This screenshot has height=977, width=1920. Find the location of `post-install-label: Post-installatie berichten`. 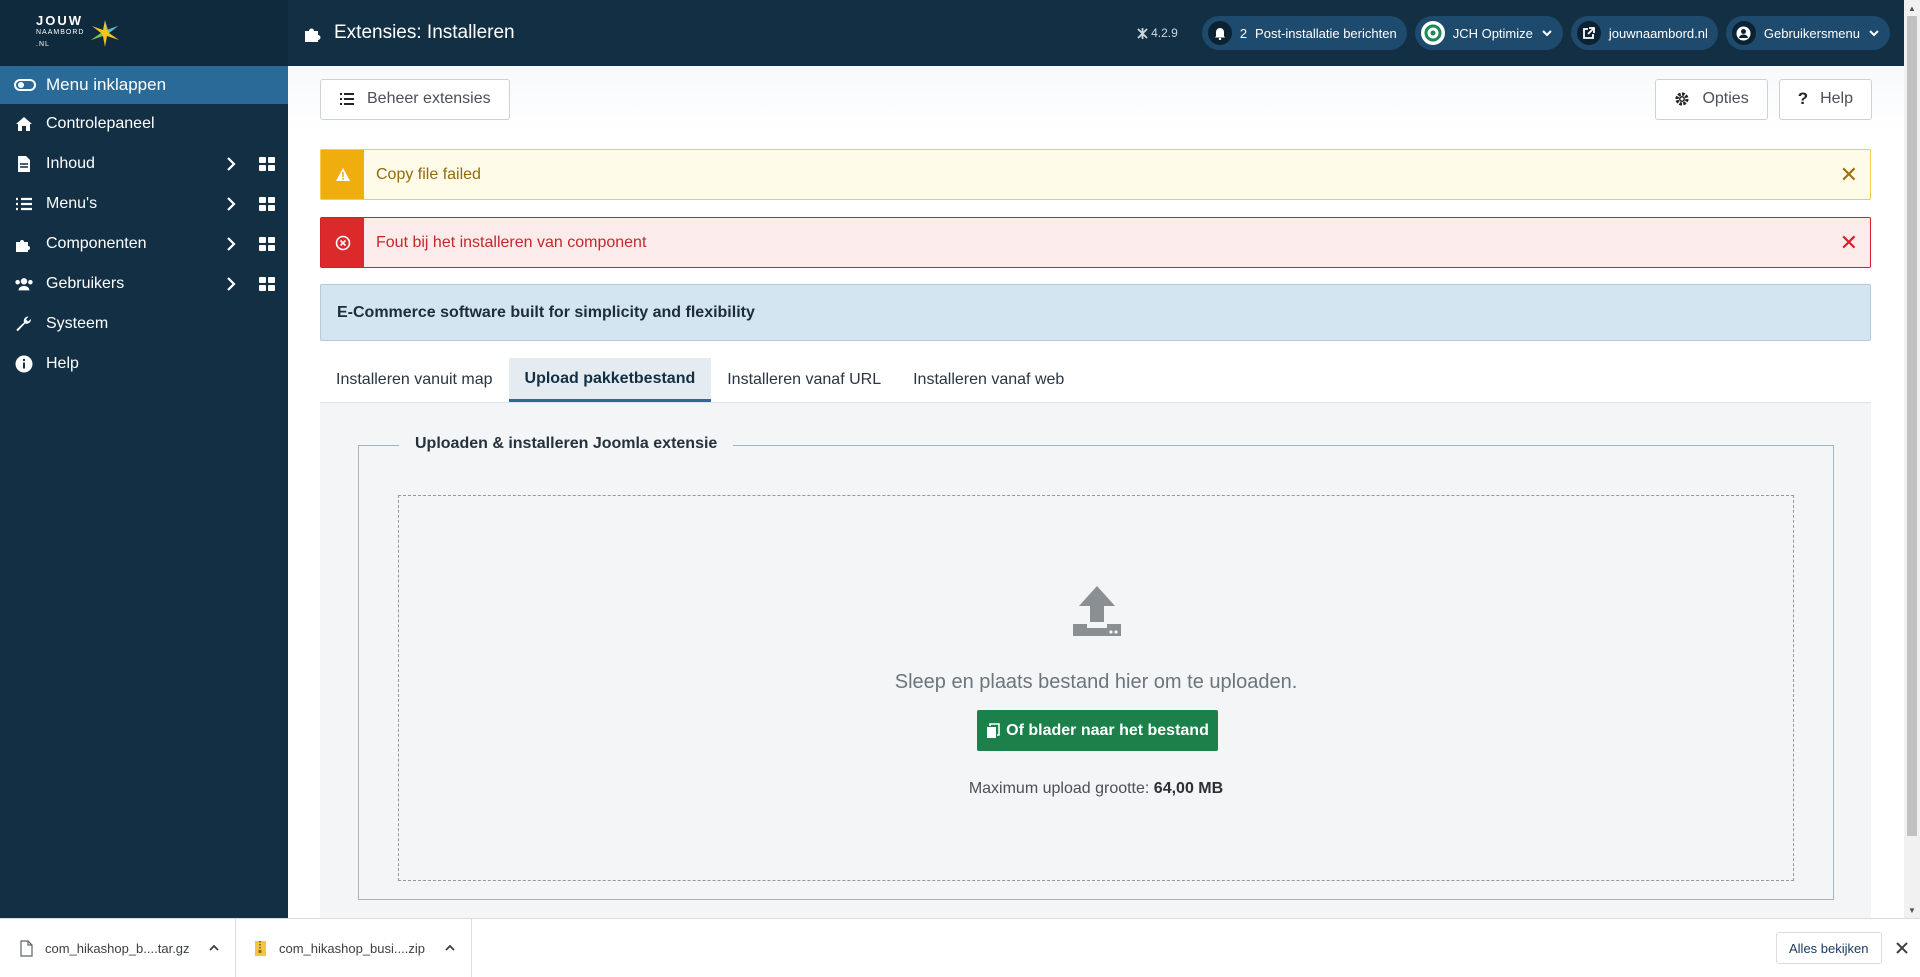

post-install-label: Post-installatie berichten is located at coordinates (1326, 33).